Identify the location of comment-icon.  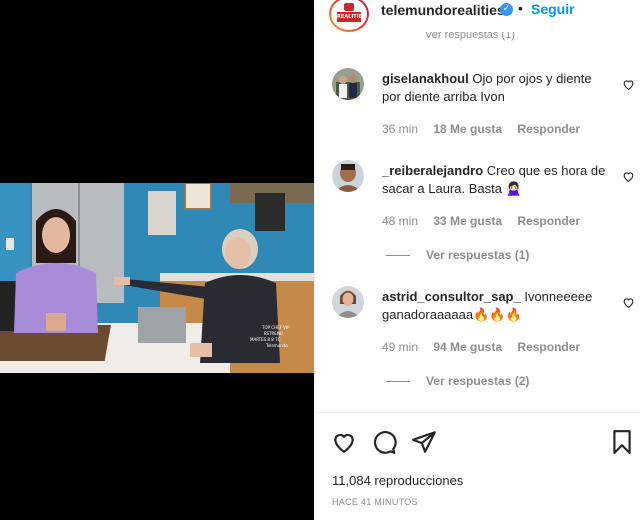
(384, 442).